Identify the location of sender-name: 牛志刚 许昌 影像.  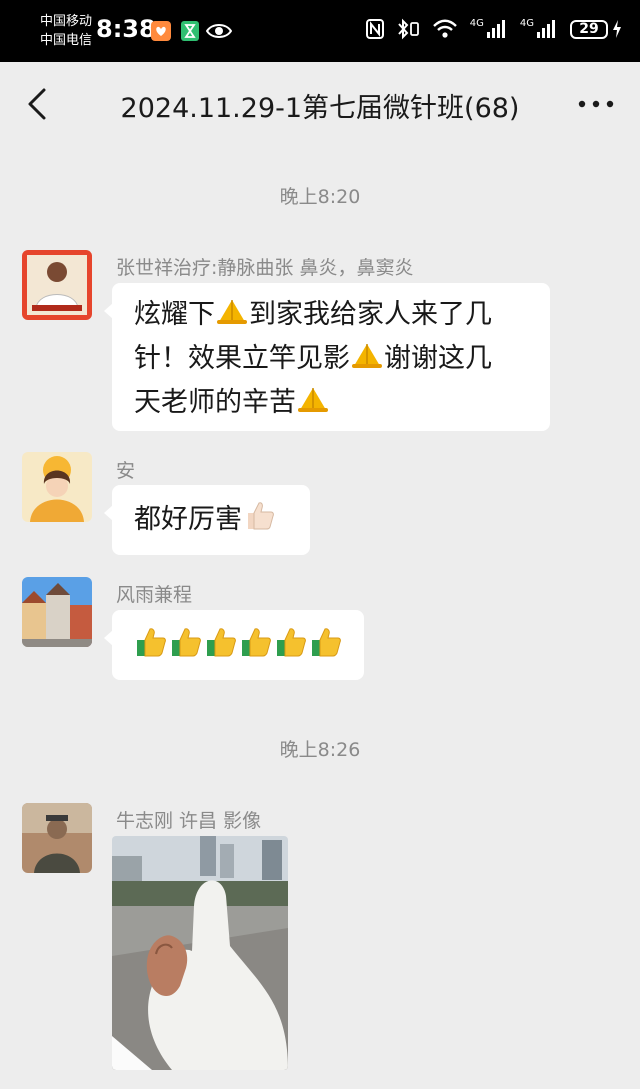
(189, 821).